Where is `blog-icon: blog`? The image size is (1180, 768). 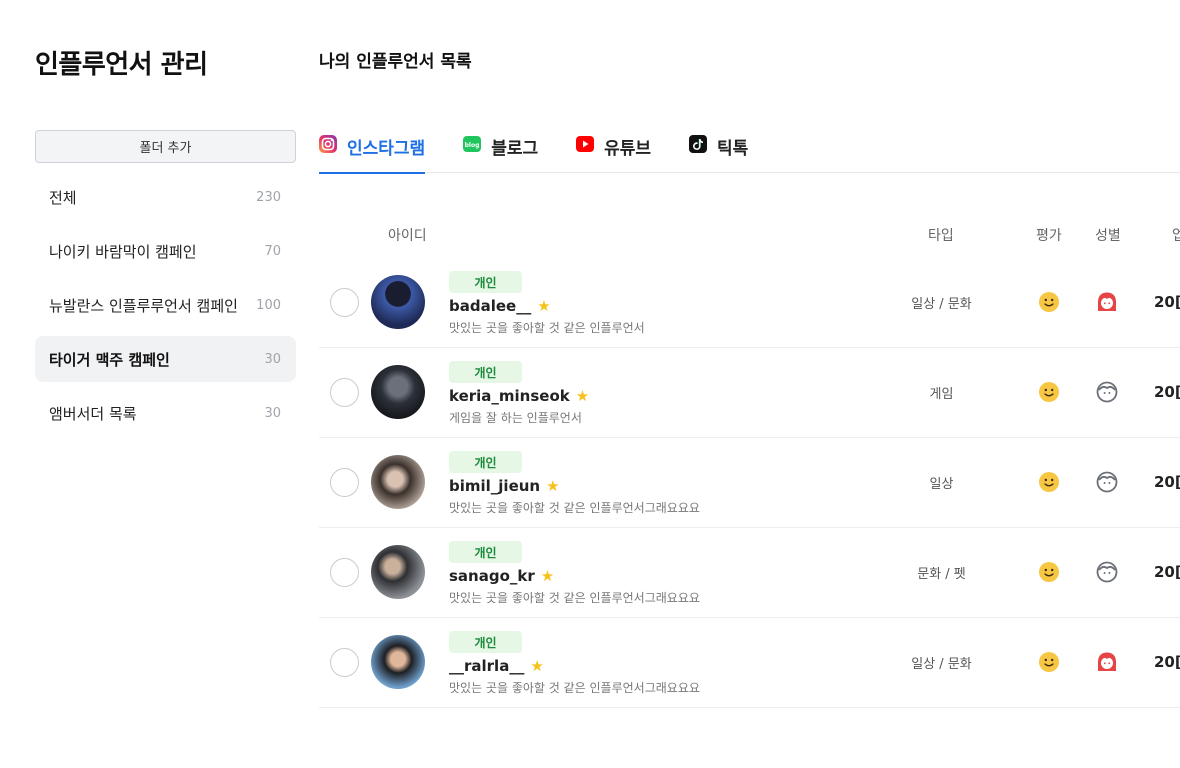 blog-icon: blog is located at coordinates (472, 144).